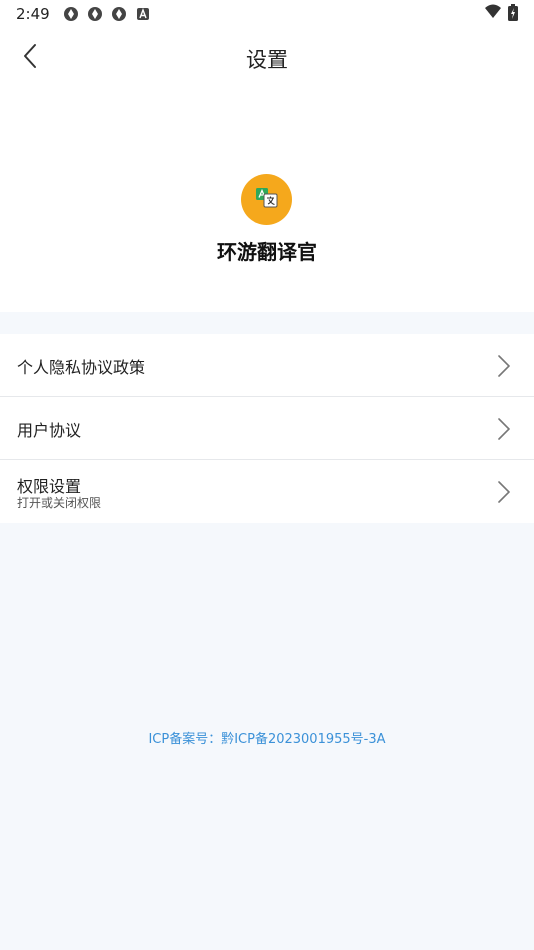  What do you see at coordinates (267, 365) in the screenshot?
I see `menu-item-privacy-policy: 个人隐私协议政策` at bounding box center [267, 365].